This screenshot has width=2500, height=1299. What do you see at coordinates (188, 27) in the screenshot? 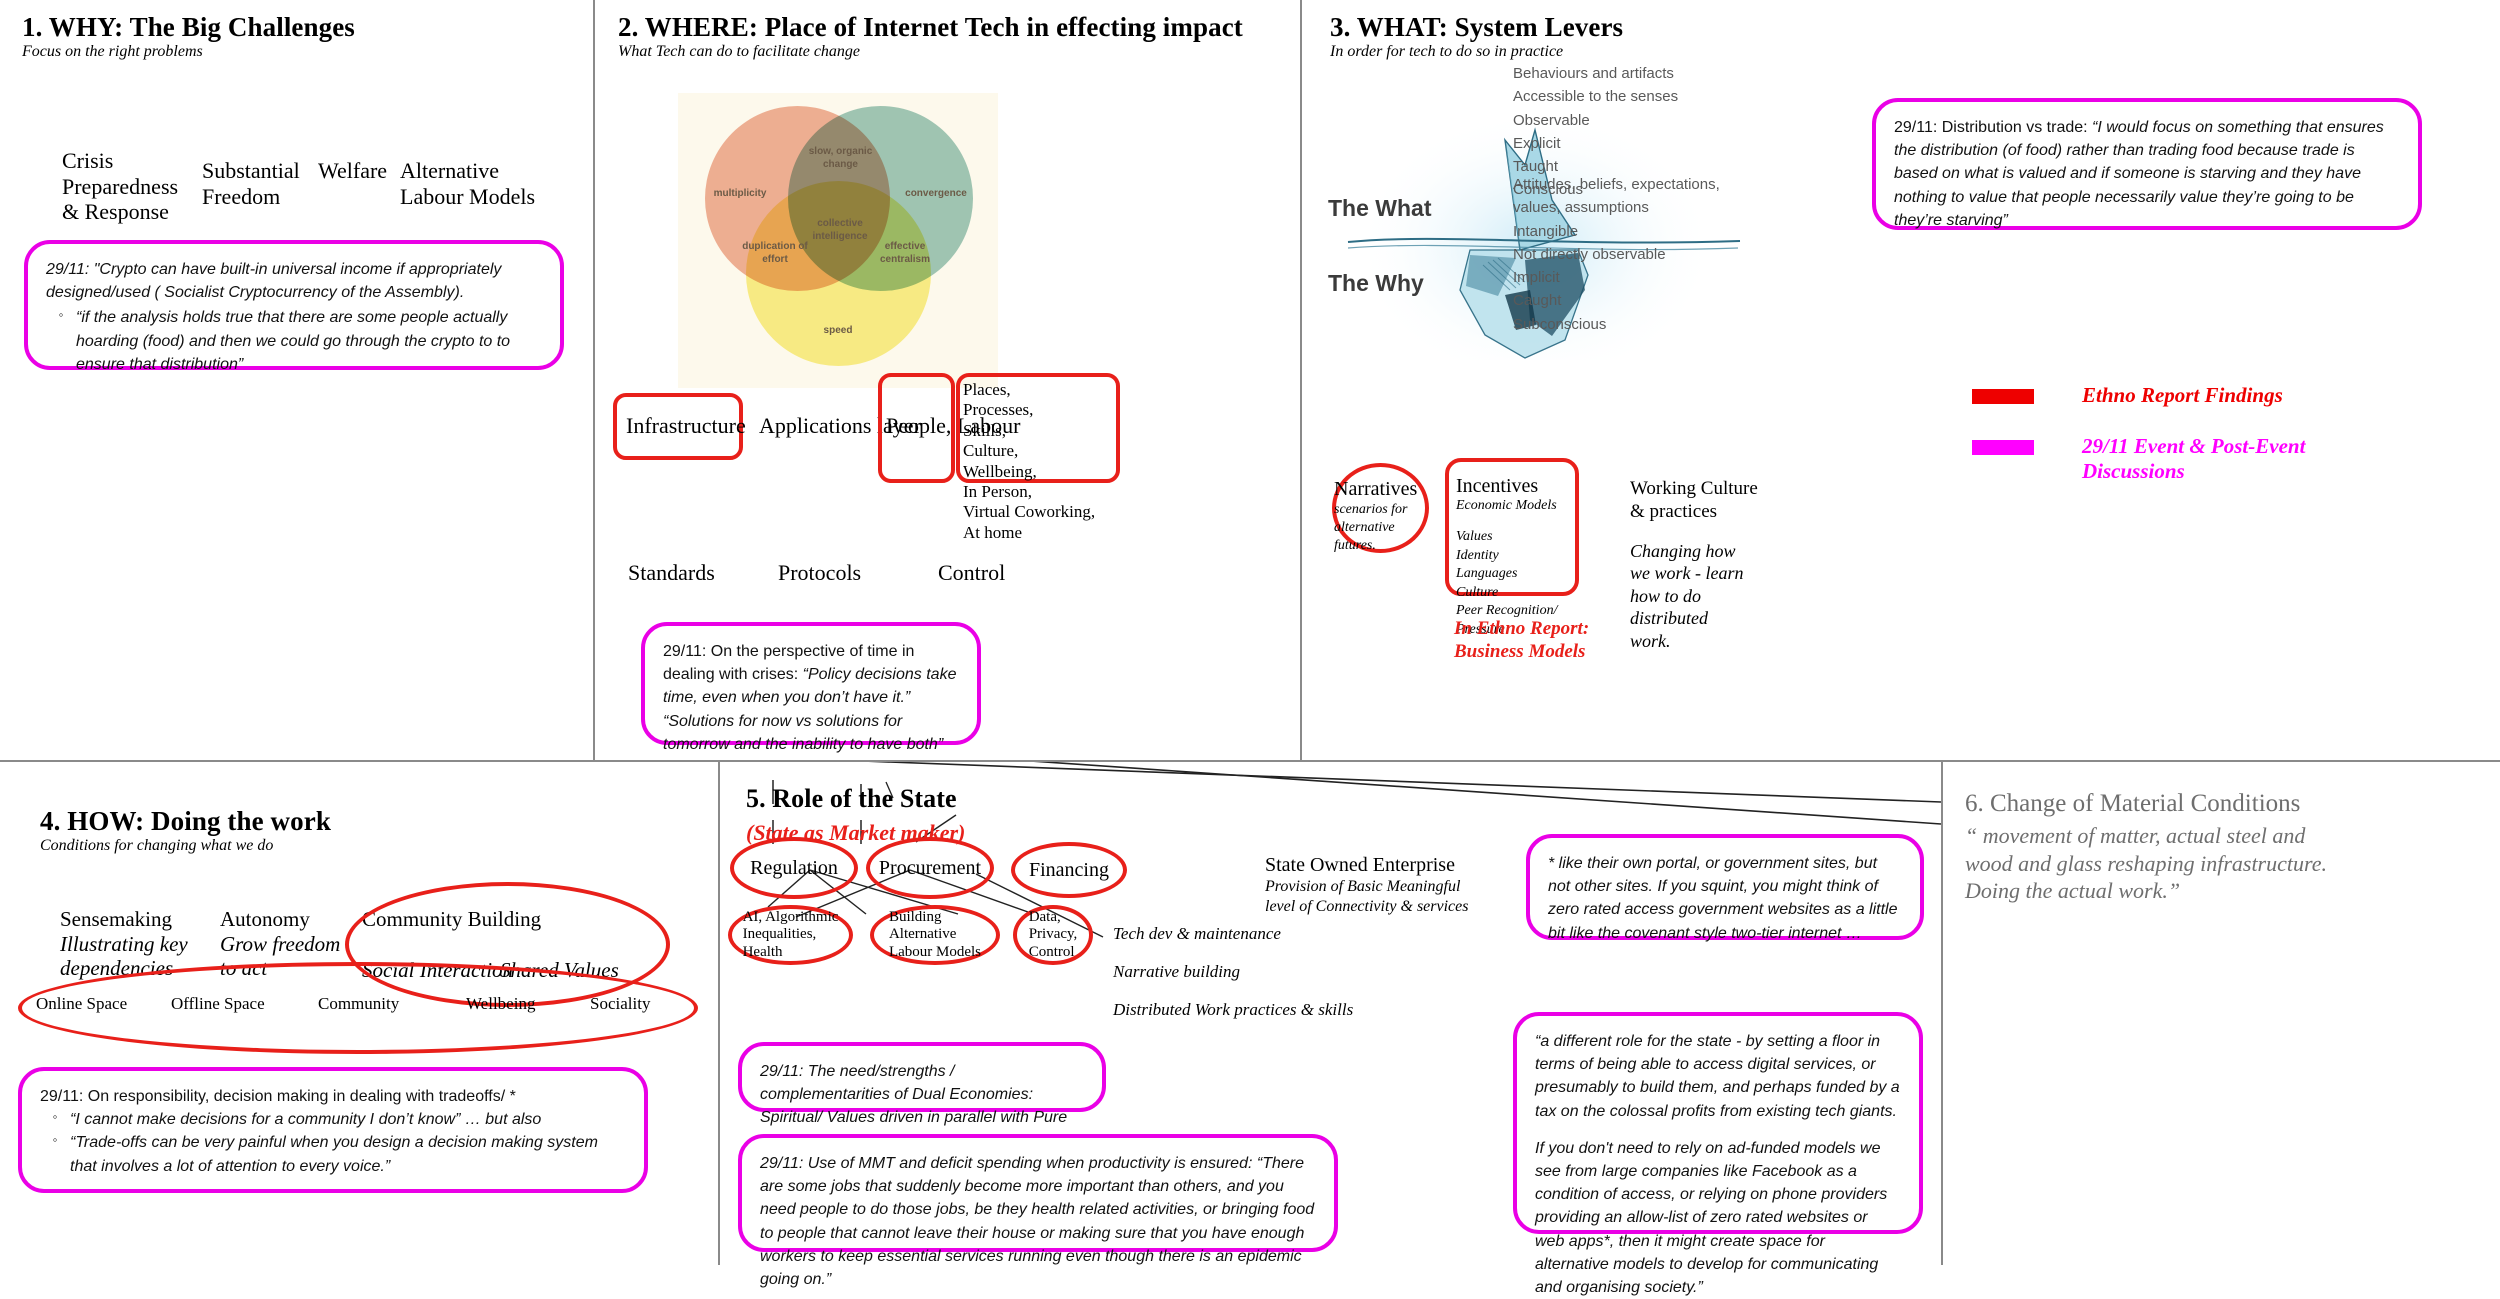
I see `panel1-title: 1. WHY: The Big Challenges` at bounding box center [188, 27].